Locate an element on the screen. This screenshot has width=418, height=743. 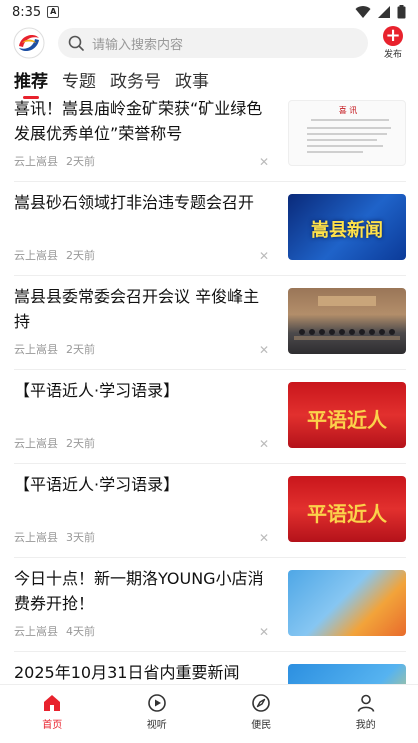
wifi-icon is located at coordinates (363, 12).